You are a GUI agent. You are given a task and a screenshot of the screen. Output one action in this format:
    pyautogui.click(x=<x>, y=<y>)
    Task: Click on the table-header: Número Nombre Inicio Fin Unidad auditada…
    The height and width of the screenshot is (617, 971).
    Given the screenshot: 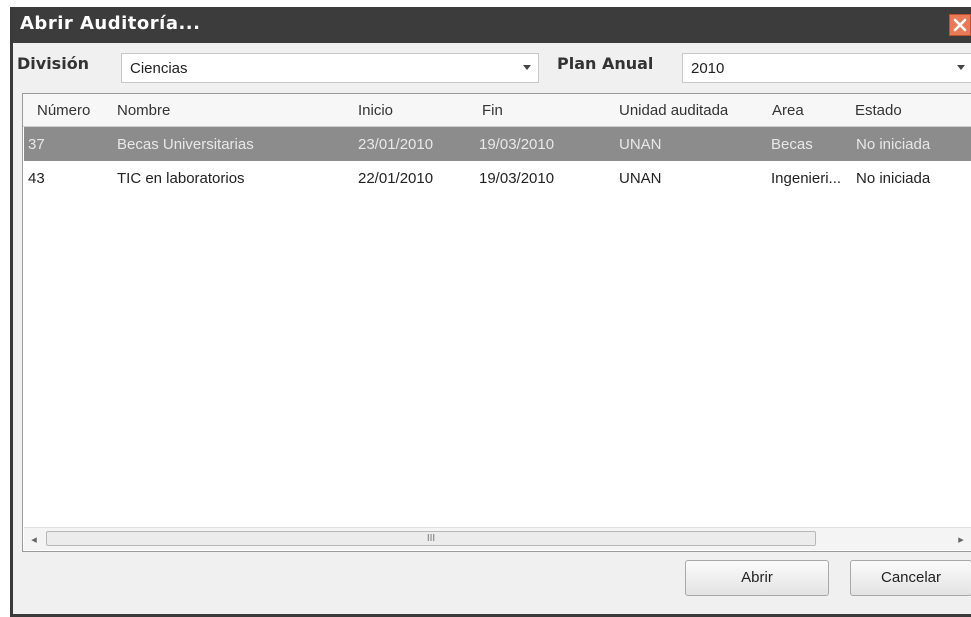 What is the action you would take?
    pyautogui.click(x=497, y=110)
    